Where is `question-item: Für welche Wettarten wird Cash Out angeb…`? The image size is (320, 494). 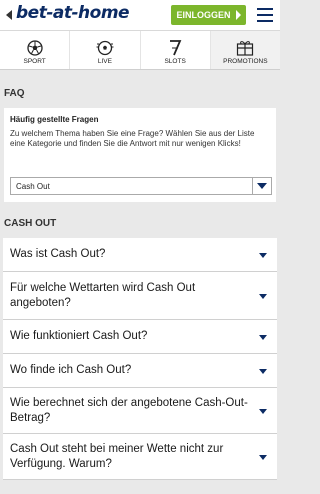 question-item: Für welche Wettarten wird Cash Out angeb… is located at coordinates (140, 296).